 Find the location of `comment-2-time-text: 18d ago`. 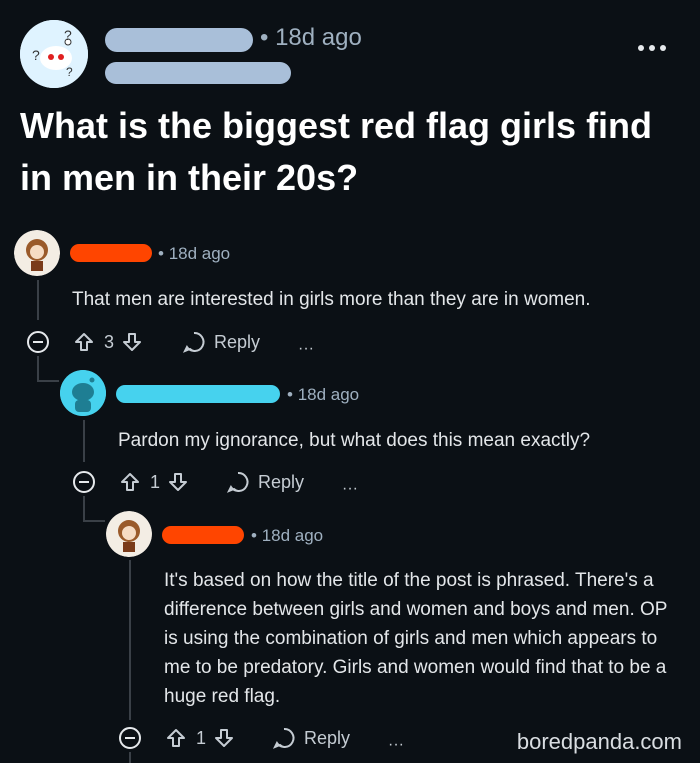

comment-2-time-text: 18d ago is located at coordinates (328, 394).